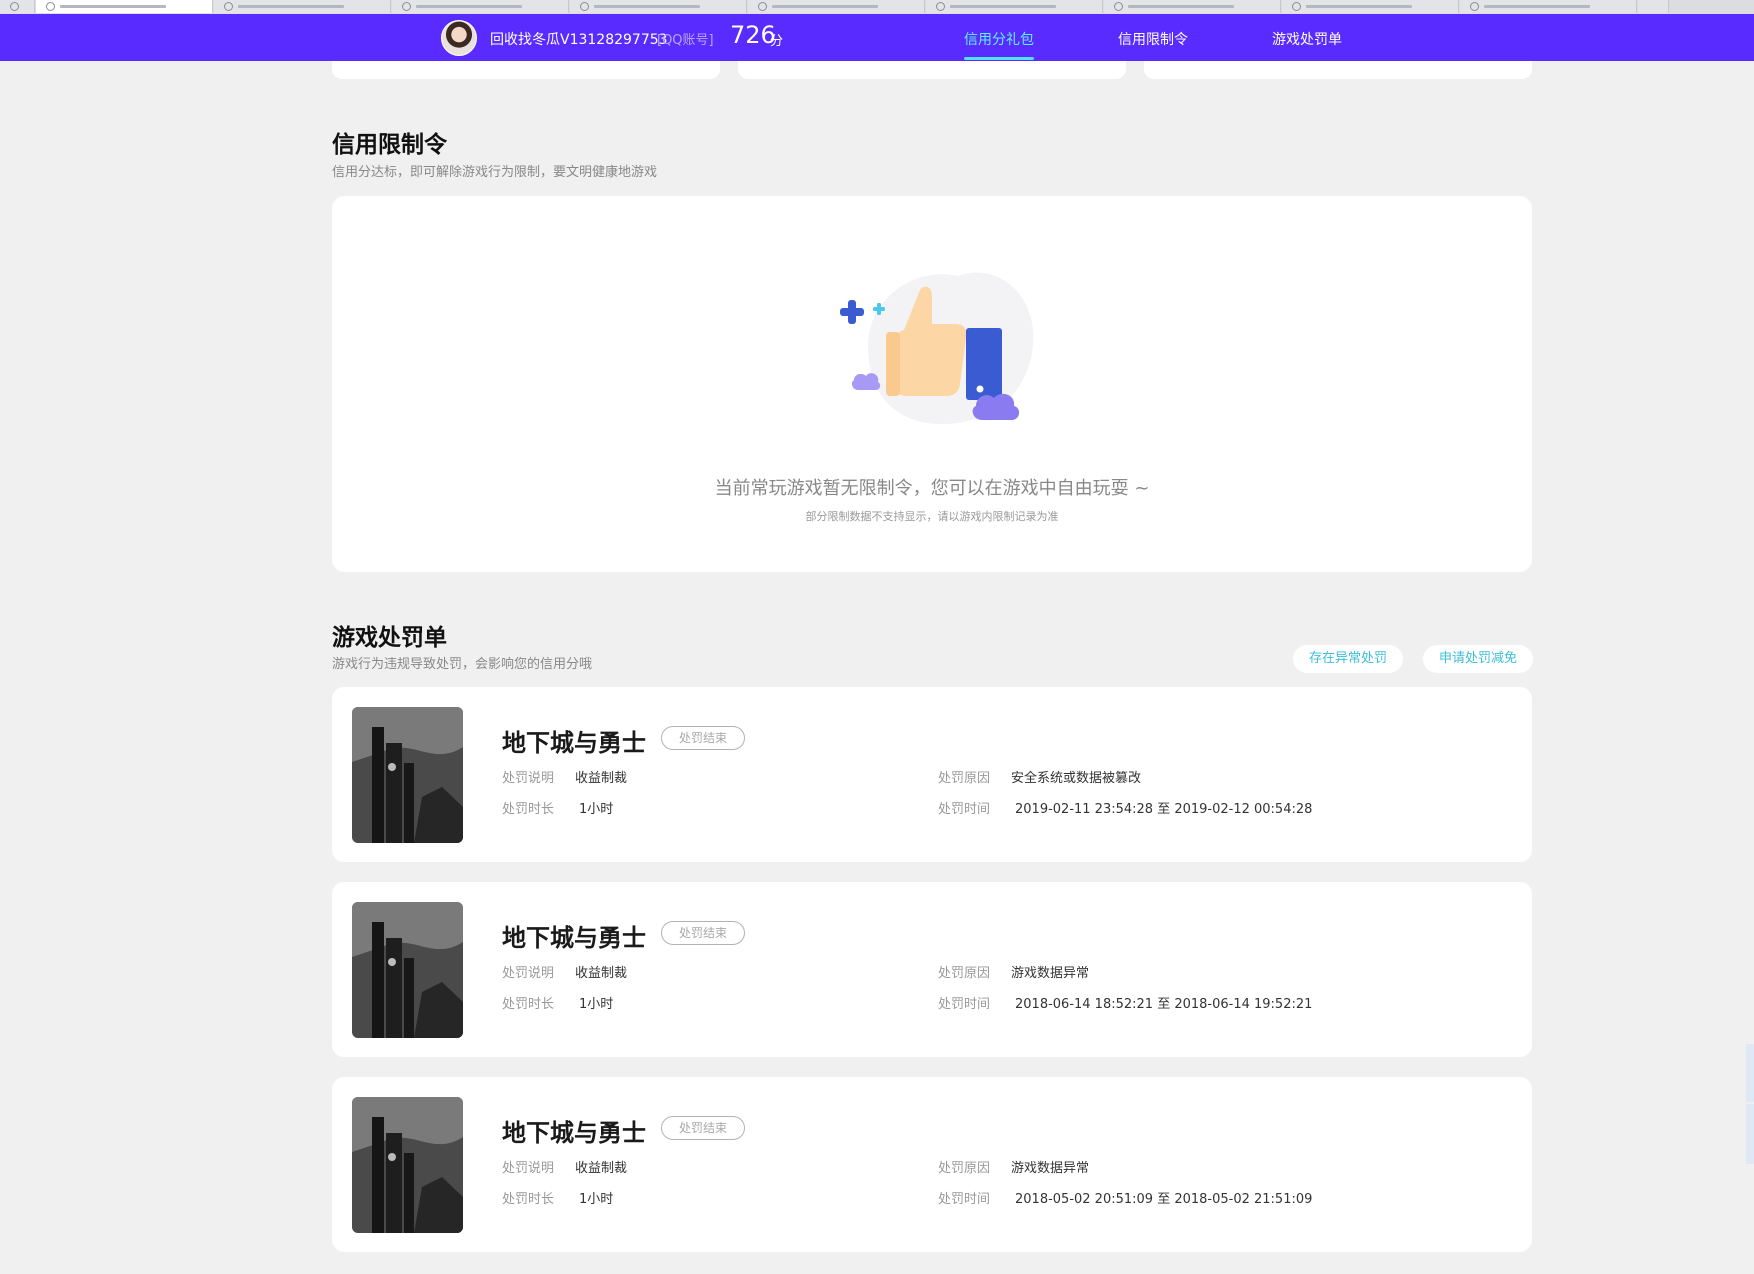 This screenshot has height=1274, width=1754. Describe the element at coordinates (1478, 659) in the screenshot. I see `apply-reduction-button: 申请处罚减免` at that location.